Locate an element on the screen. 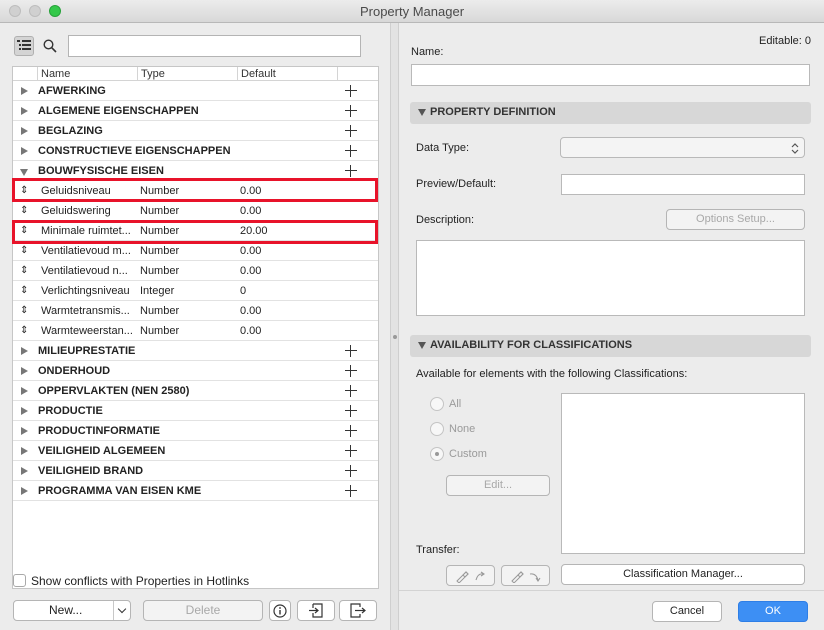  property-row: ⇕ Geluidsniveau Number 0.00 is located at coordinates (195, 191).